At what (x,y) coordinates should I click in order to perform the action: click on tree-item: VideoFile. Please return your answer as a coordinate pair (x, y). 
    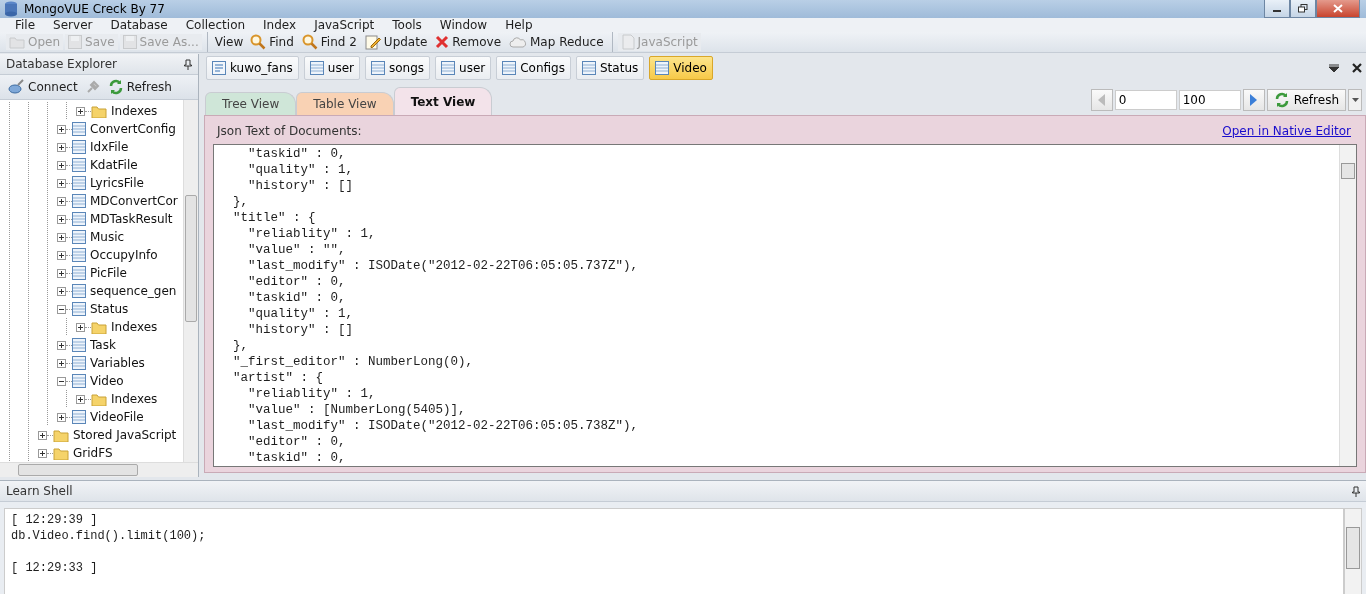
    Looking at the image, I should click on (91, 417).